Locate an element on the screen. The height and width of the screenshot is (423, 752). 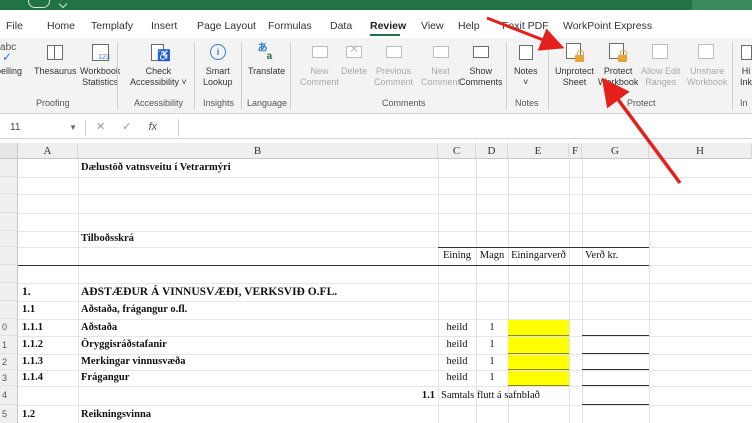
tab-help: Help is located at coordinates (469, 26).